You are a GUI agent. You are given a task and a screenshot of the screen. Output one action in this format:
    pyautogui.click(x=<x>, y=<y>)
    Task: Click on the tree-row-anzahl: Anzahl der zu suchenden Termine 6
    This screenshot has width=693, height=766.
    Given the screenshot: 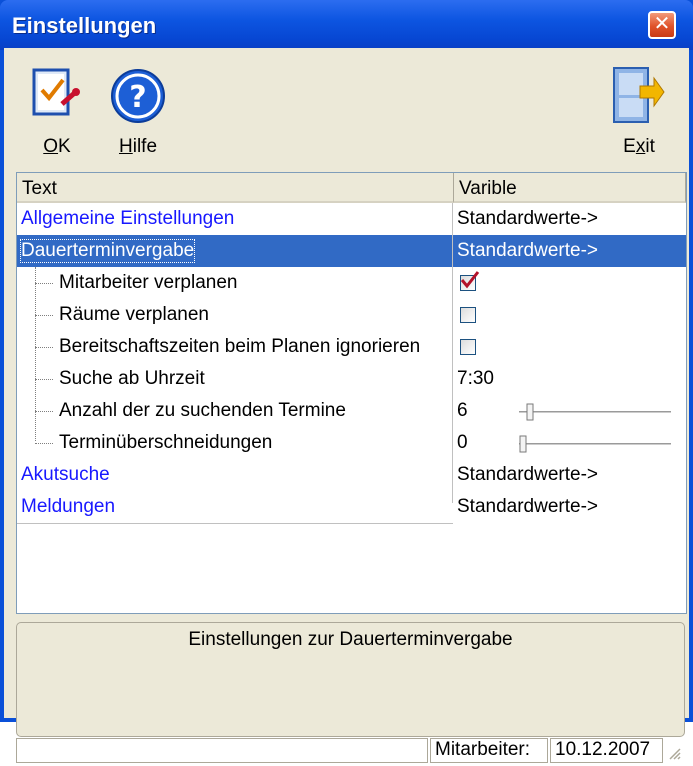 What is the action you would take?
    pyautogui.click(x=351, y=411)
    